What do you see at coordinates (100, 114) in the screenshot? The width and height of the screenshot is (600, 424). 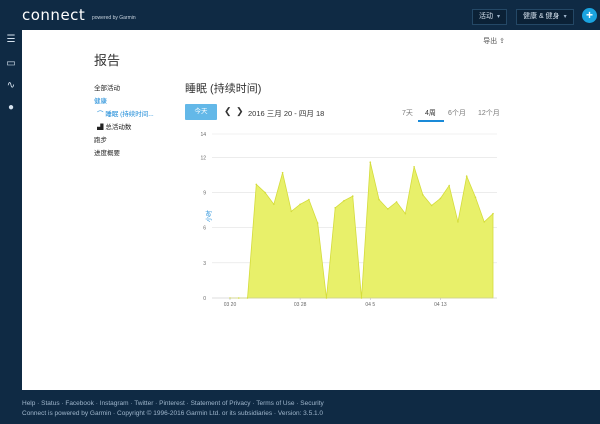 I see `sleep-icon: ⌒` at bounding box center [100, 114].